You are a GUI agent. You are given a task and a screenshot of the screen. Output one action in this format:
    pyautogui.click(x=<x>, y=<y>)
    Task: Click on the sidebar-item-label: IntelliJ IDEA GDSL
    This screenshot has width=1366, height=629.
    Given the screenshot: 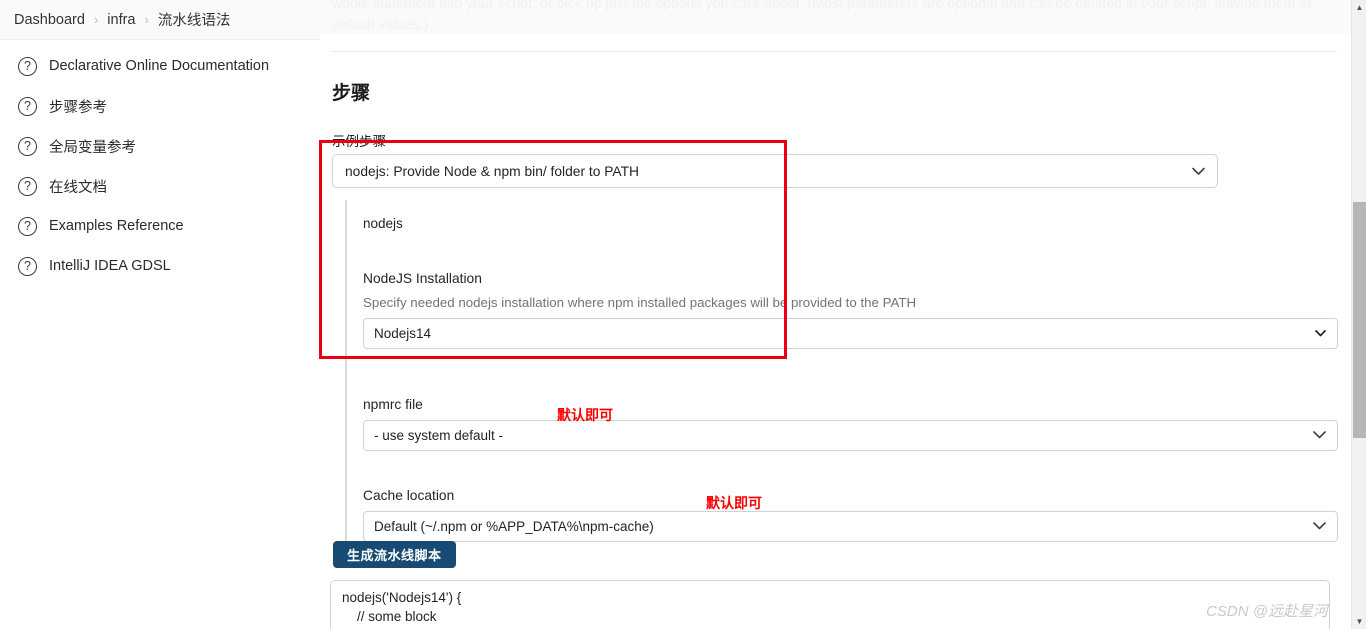 What is the action you would take?
    pyautogui.click(x=110, y=266)
    